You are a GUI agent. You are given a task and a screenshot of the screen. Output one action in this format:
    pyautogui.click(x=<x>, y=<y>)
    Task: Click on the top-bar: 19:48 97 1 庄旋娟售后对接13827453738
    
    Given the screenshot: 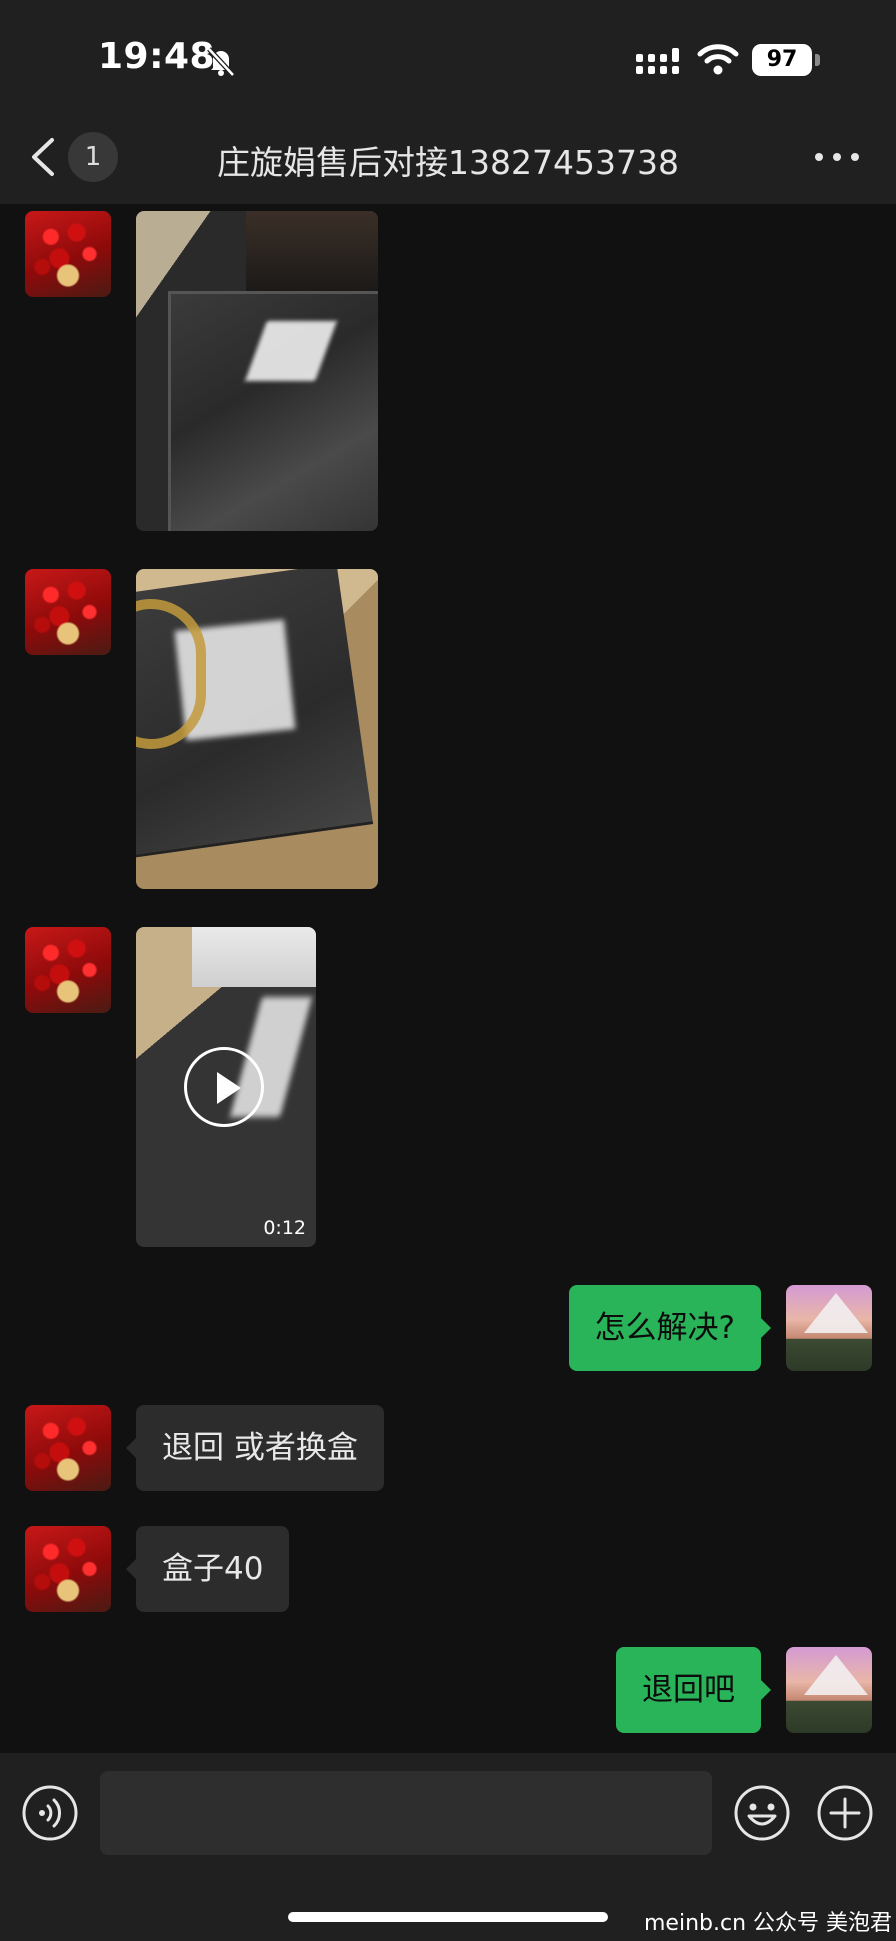 What is the action you would take?
    pyautogui.click(x=448, y=102)
    